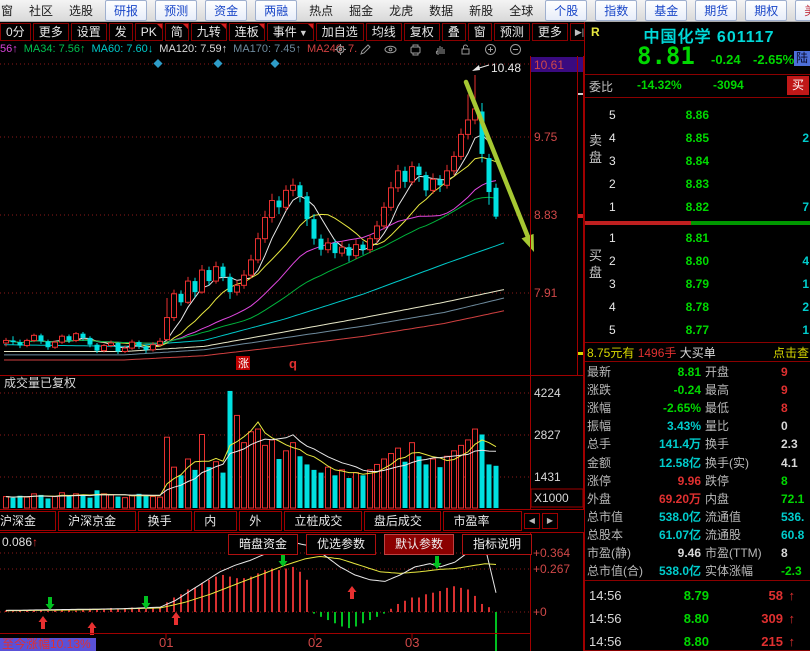 This screenshot has width=810, height=651. Describe the element at coordinates (293, 363) in the screenshot. I see `svg-text: q` at that location.